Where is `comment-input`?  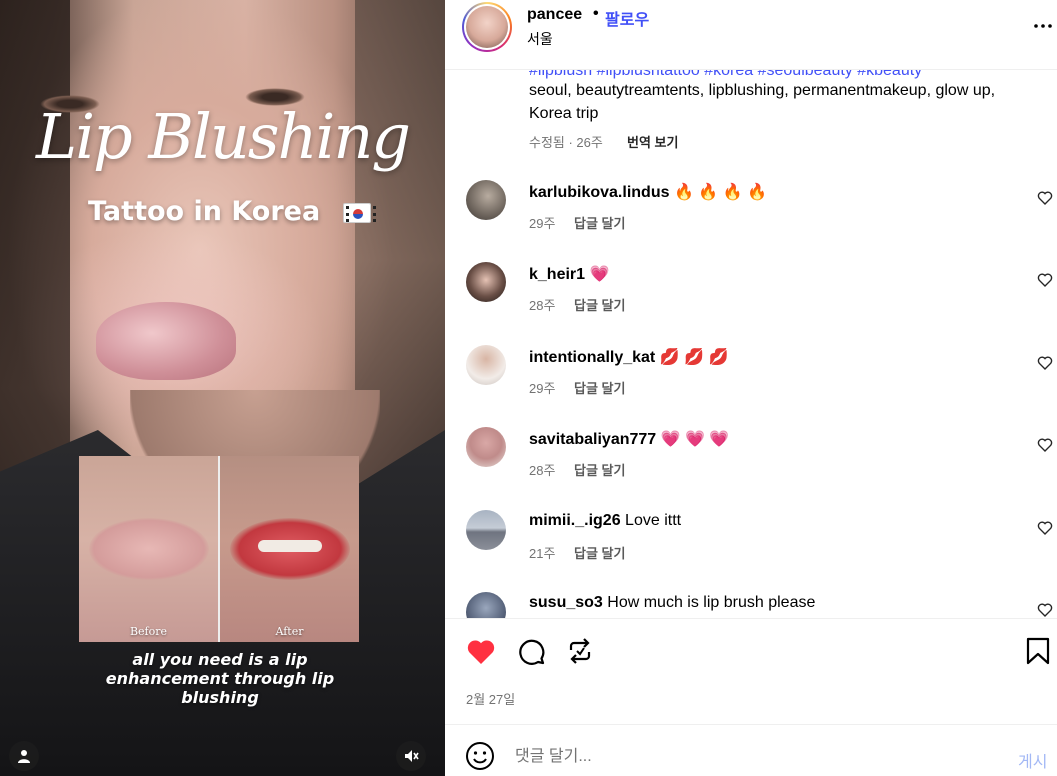
comment-input is located at coordinates (755, 757).